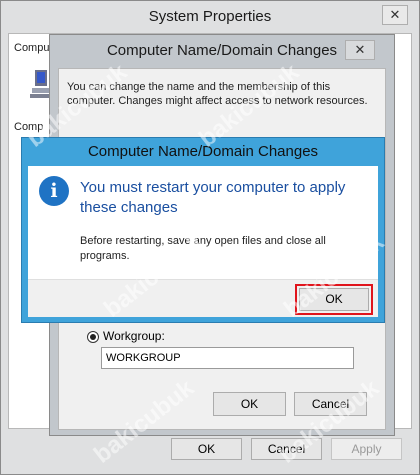 This screenshot has width=420, height=475. I want to click on computer-text-partial: Comp, so click(29, 127).